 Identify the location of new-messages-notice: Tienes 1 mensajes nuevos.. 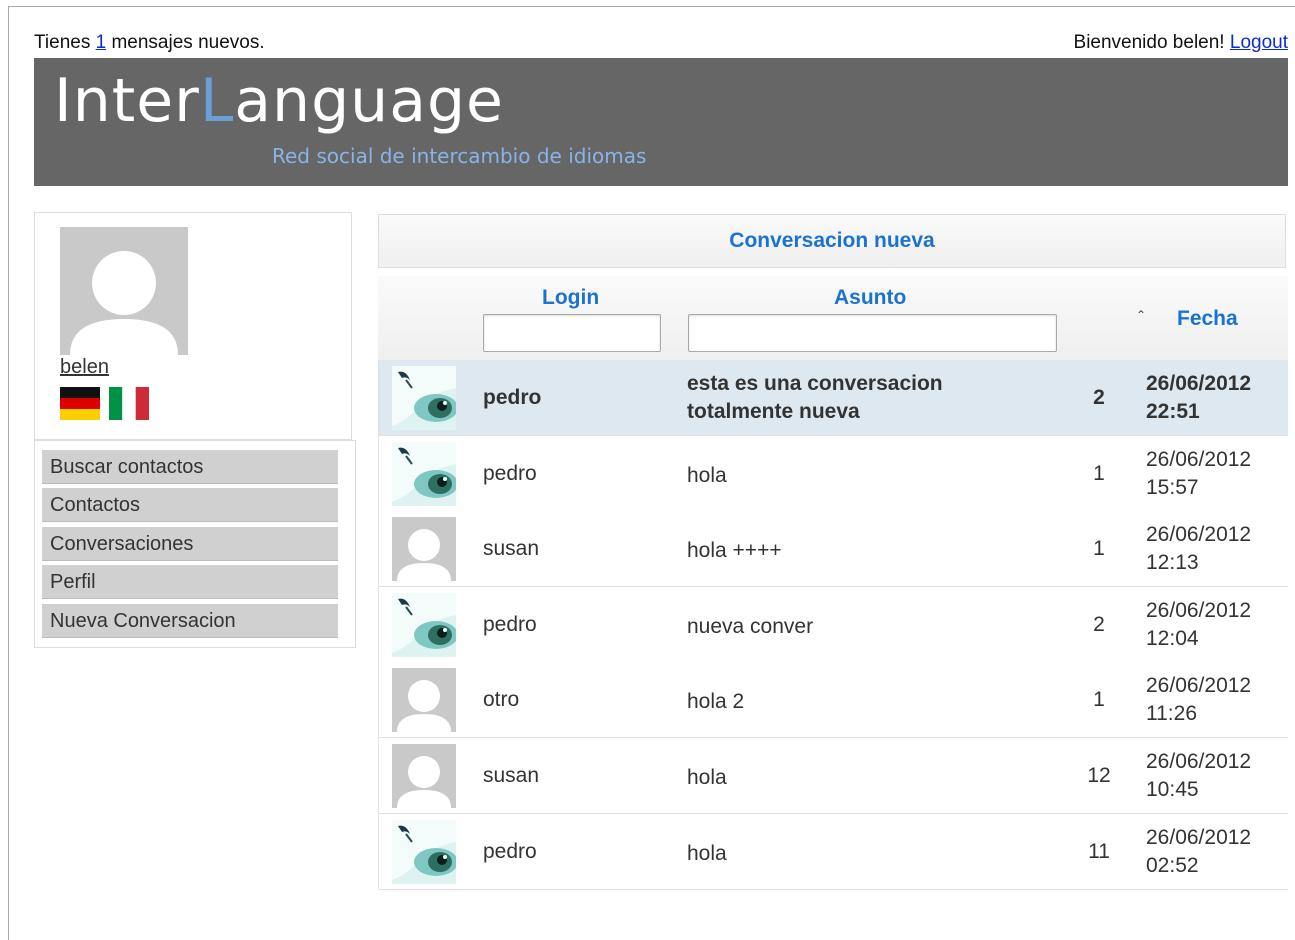
(149, 43).